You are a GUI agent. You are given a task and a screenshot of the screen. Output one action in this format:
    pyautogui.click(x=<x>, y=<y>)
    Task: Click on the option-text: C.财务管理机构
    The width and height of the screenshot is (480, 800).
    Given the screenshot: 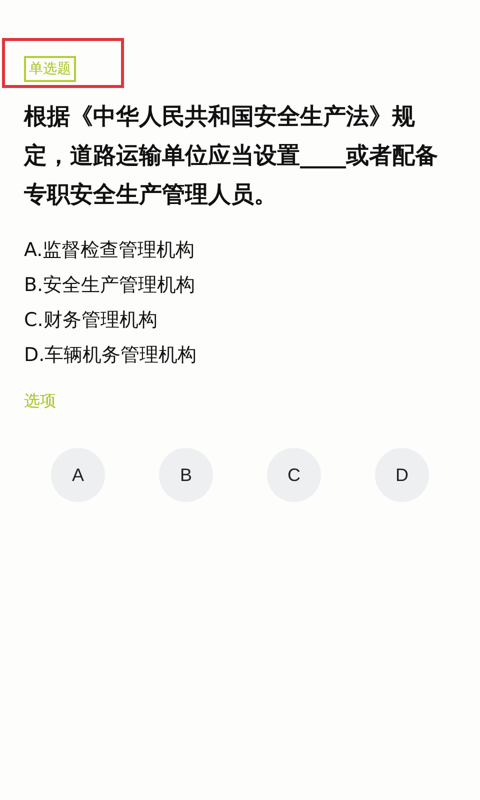 What is the action you would take?
    pyautogui.click(x=91, y=320)
    